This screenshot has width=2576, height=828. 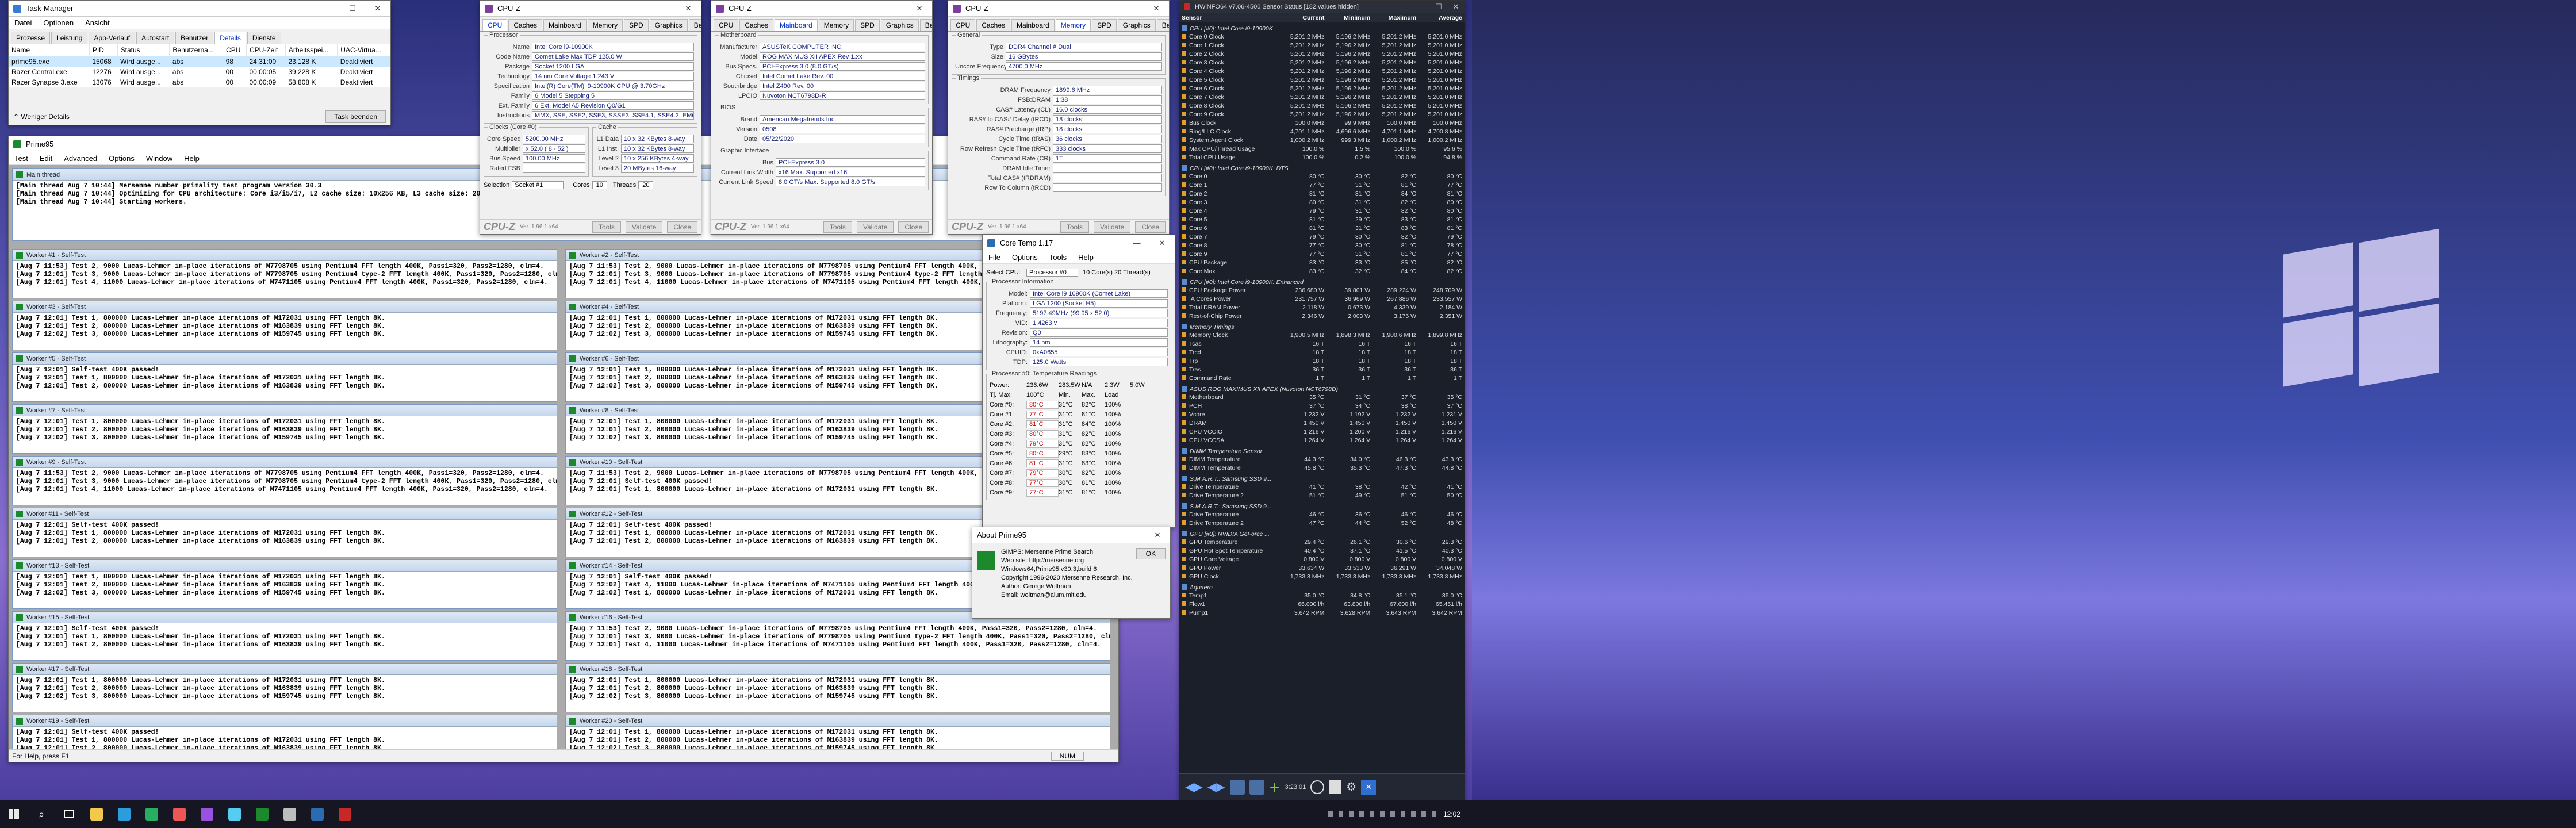 I want to click on worker-titlebar: Worker #15 - Self-Test, so click(x=285, y=617).